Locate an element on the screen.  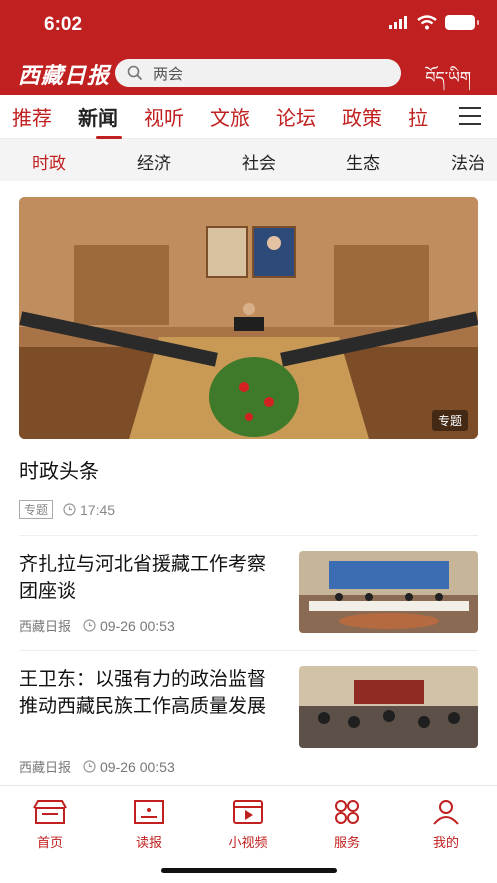
status-time: 6:02 is located at coordinates (63, 24).